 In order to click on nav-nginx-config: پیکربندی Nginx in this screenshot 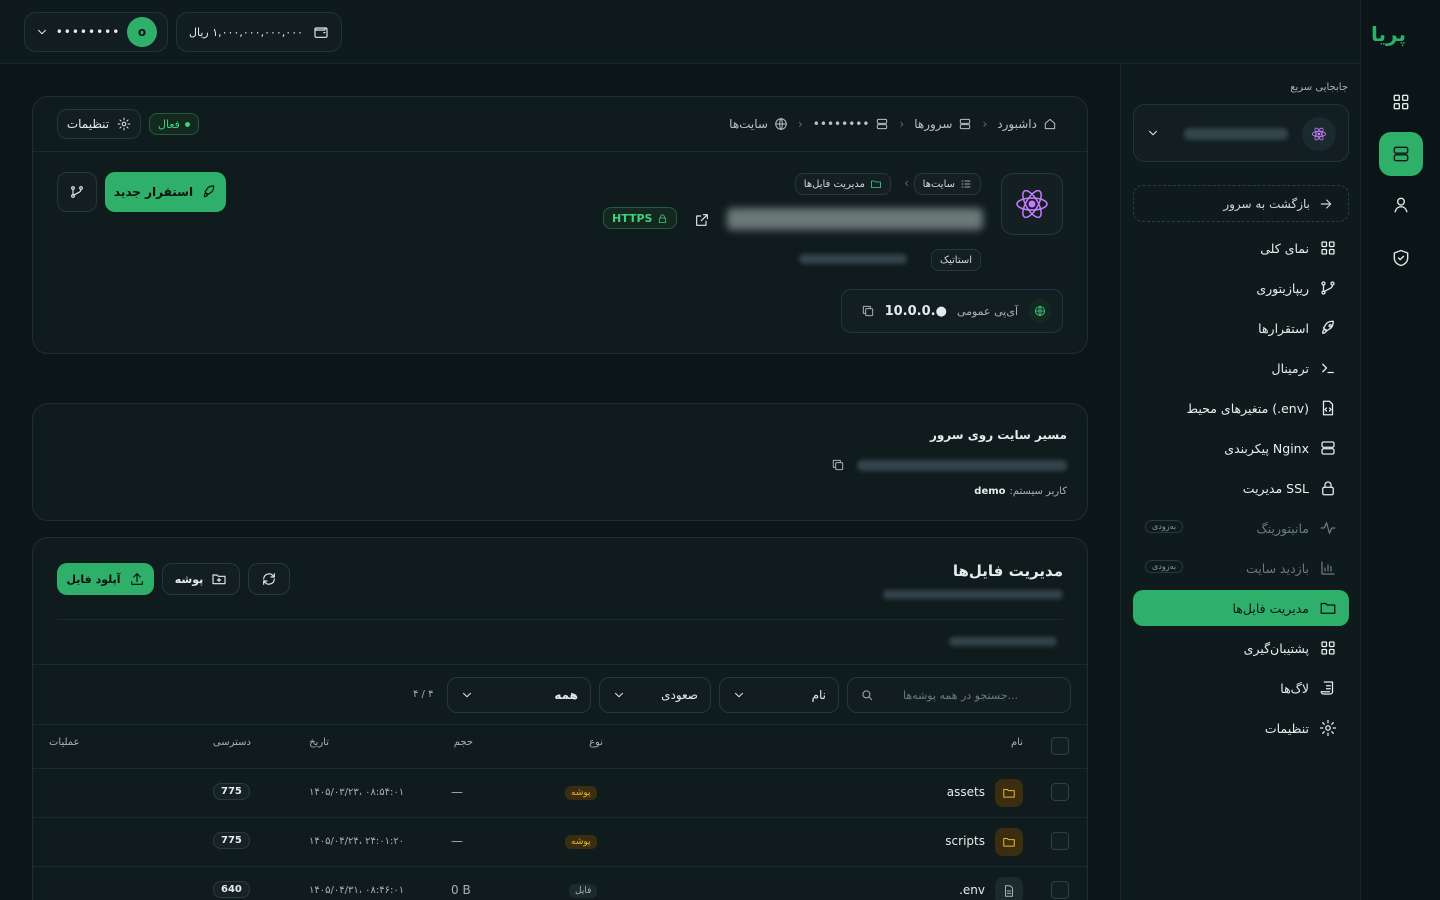, I will do `click(1241, 448)`.